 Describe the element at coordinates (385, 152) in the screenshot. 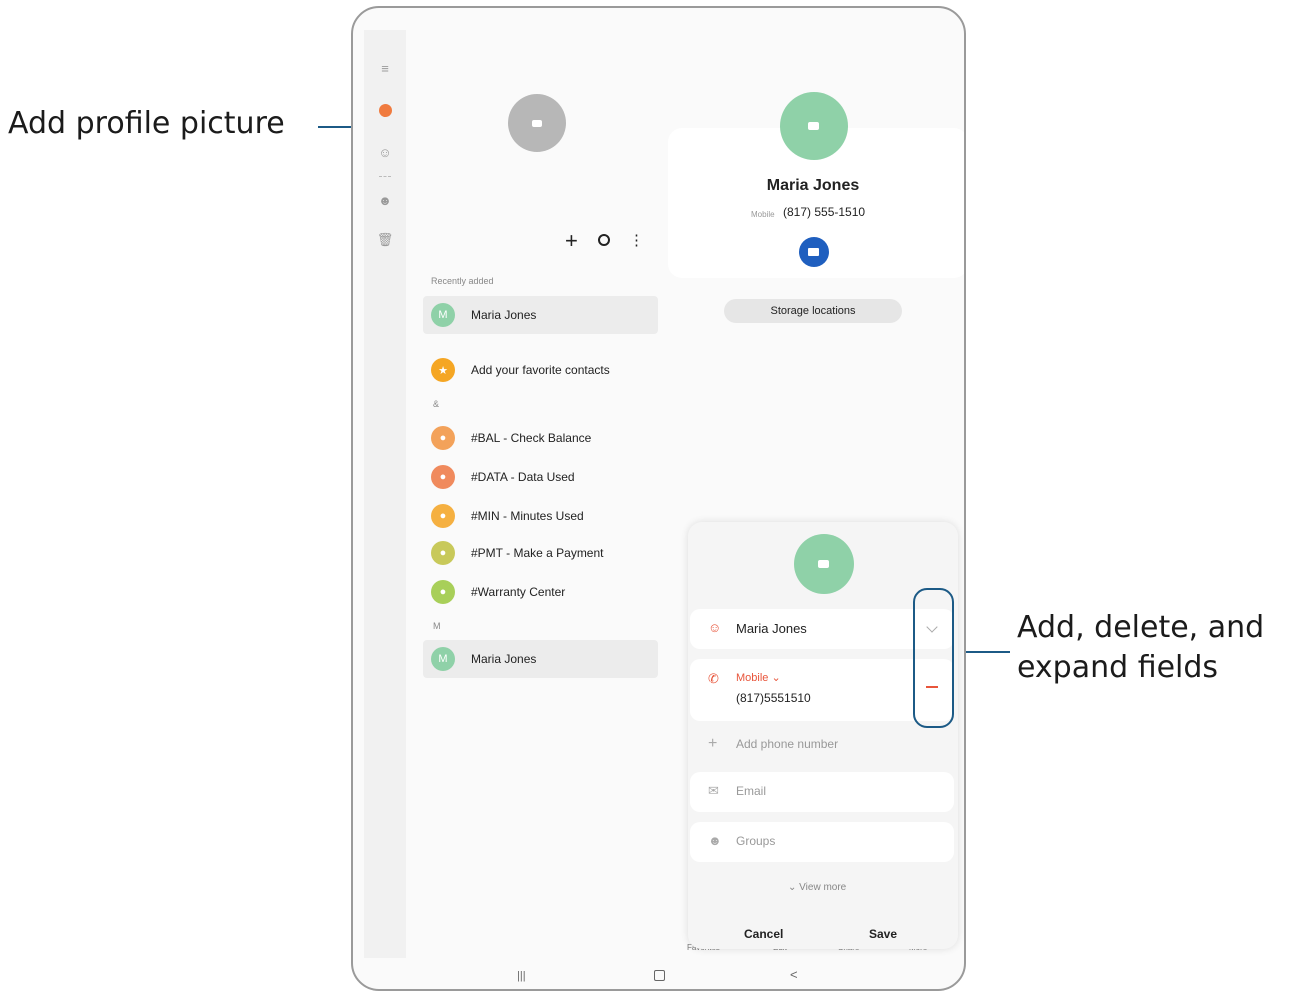

I see `groups-icon: ☺` at that location.